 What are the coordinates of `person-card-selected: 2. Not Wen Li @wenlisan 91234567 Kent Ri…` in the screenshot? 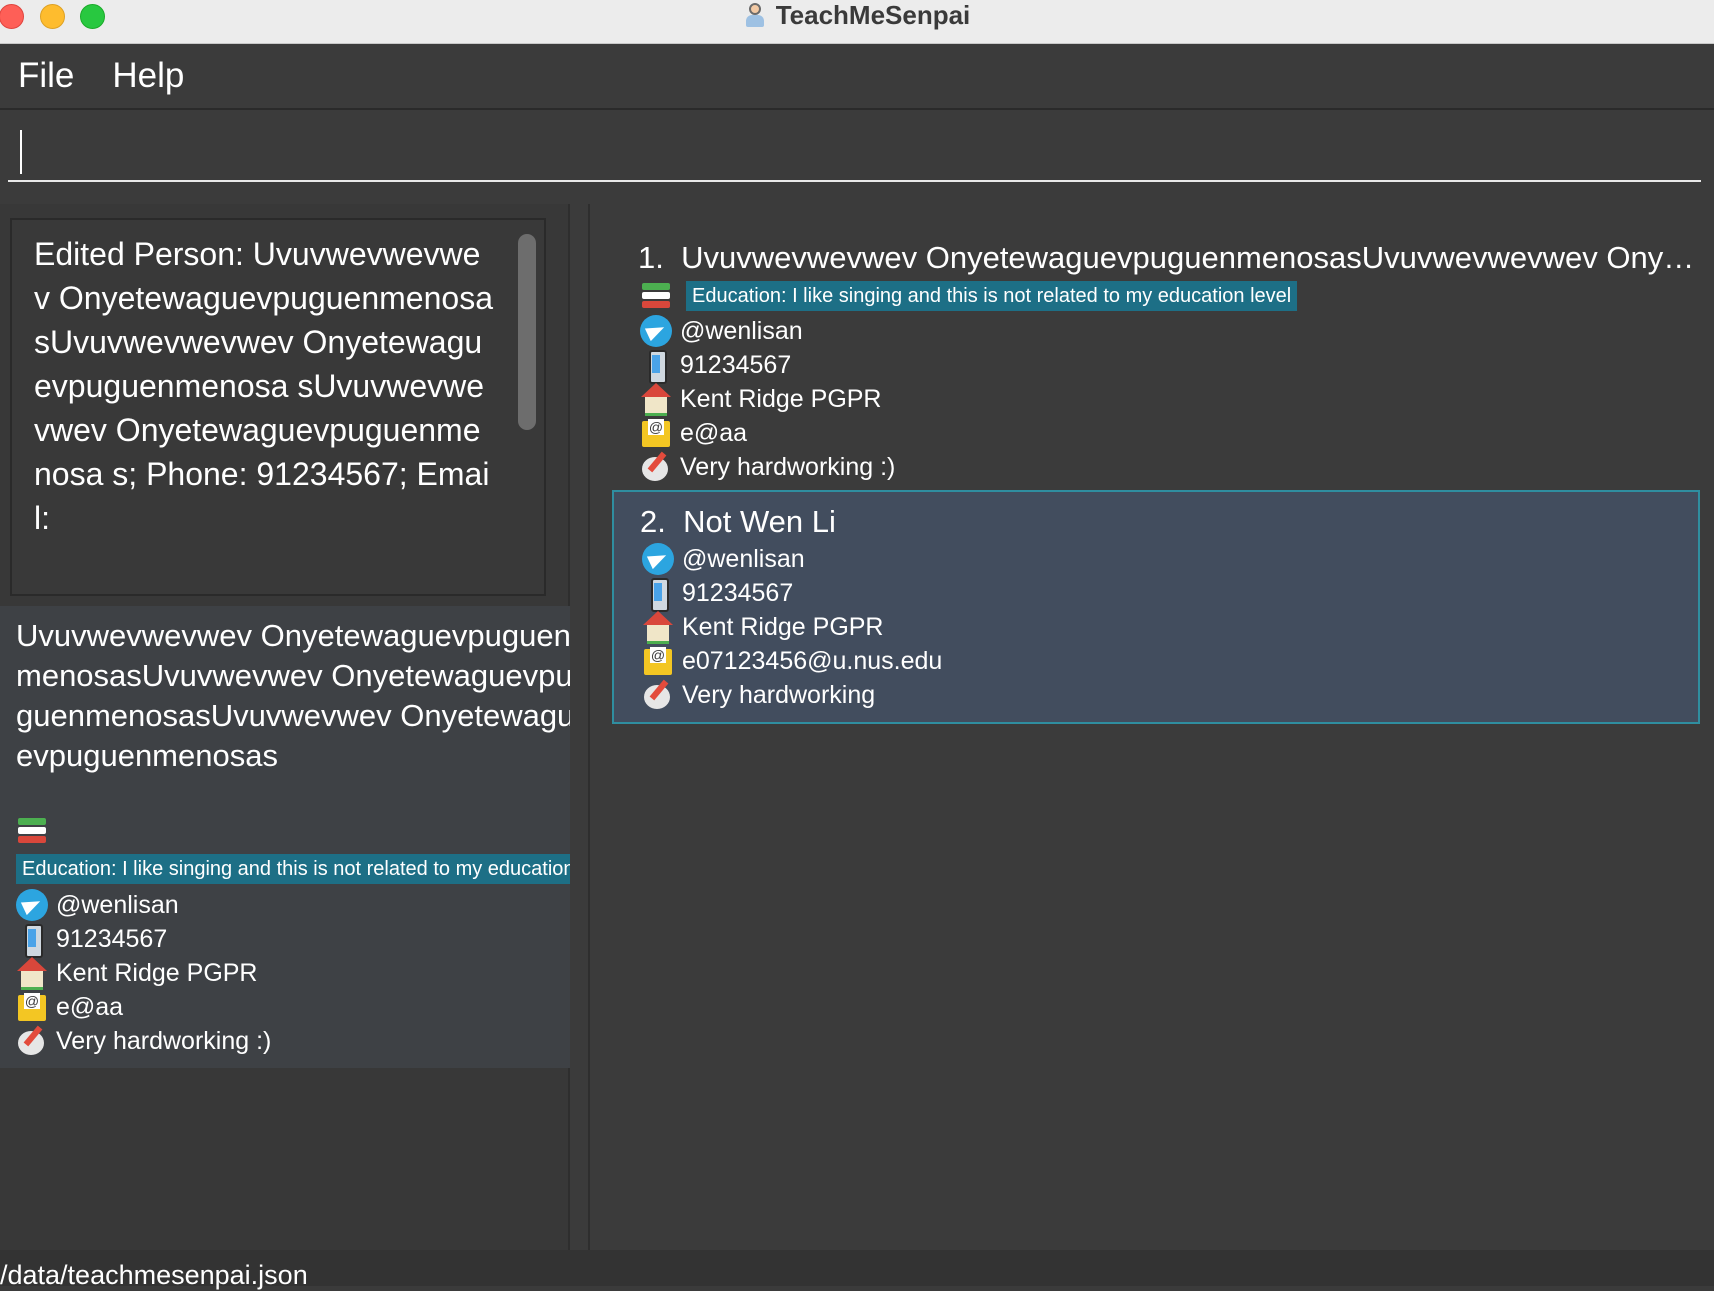 It's located at (1156, 607).